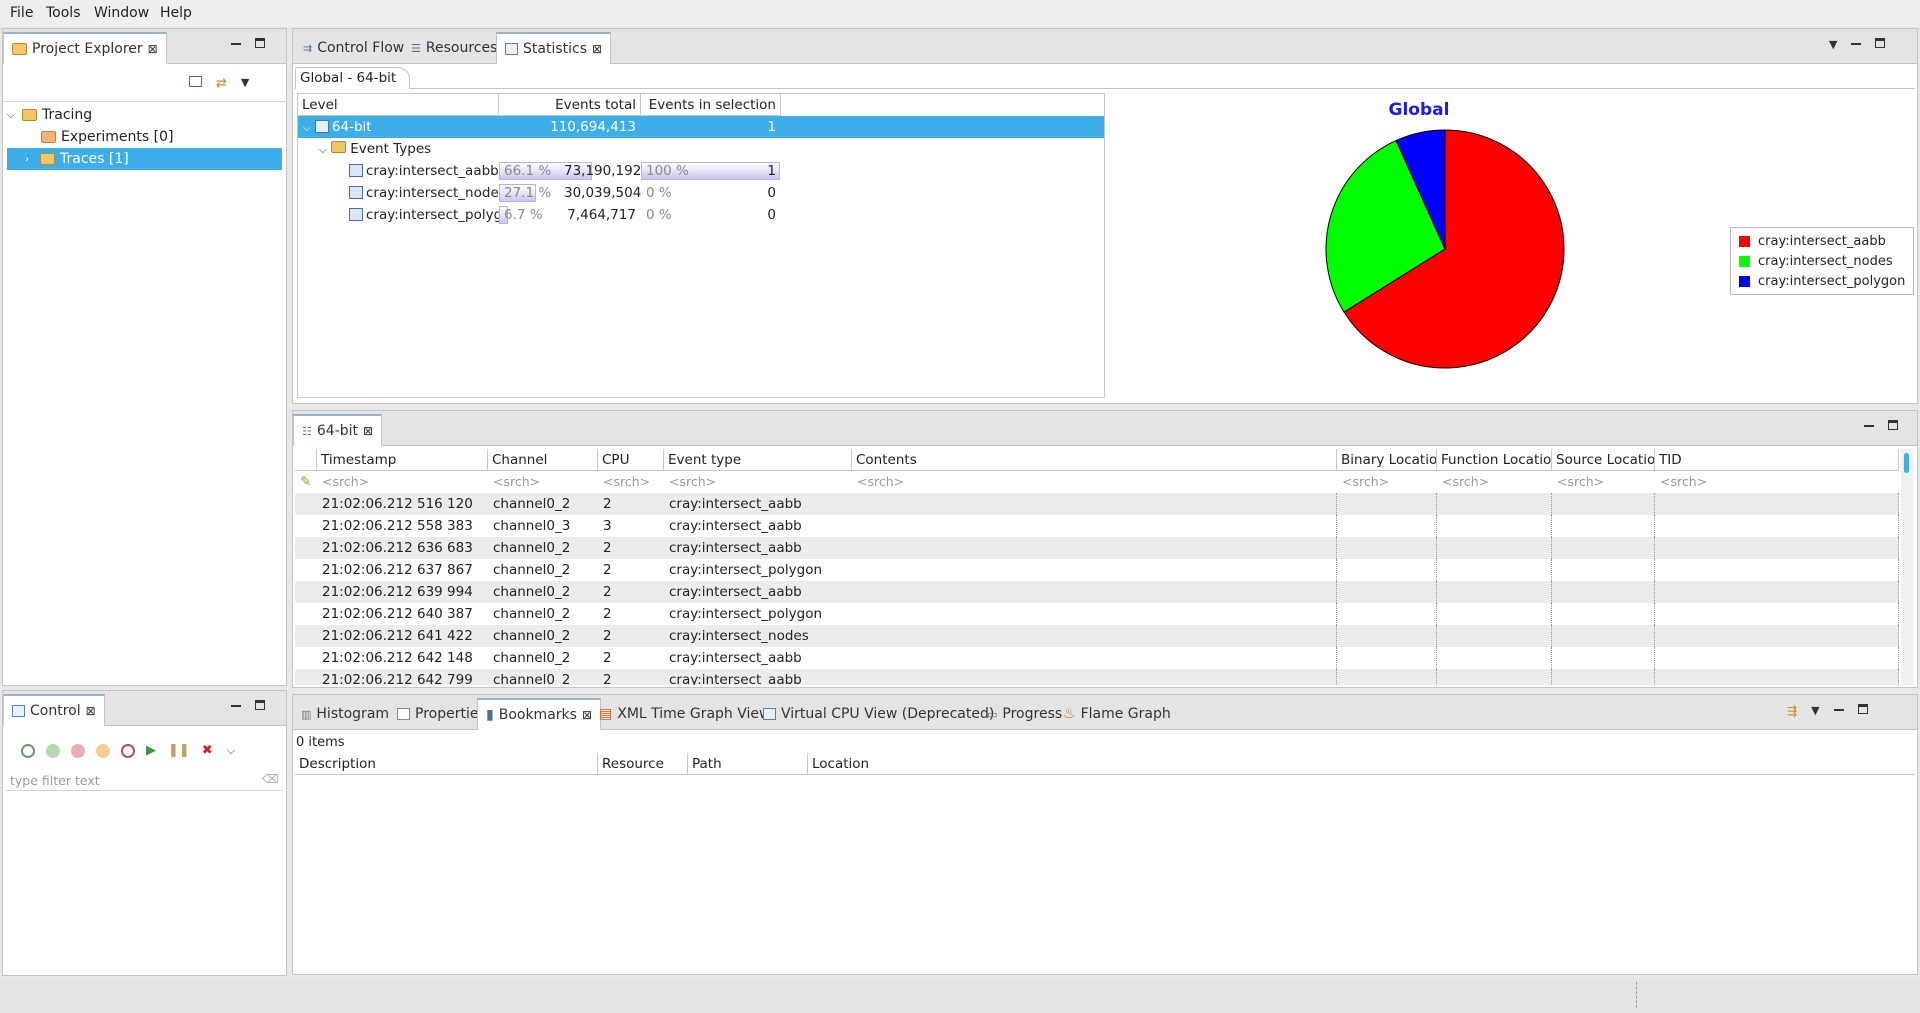 This screenshot has height=1013, width=1920. I want to click on col-channel: Channel, so click(543, 460).